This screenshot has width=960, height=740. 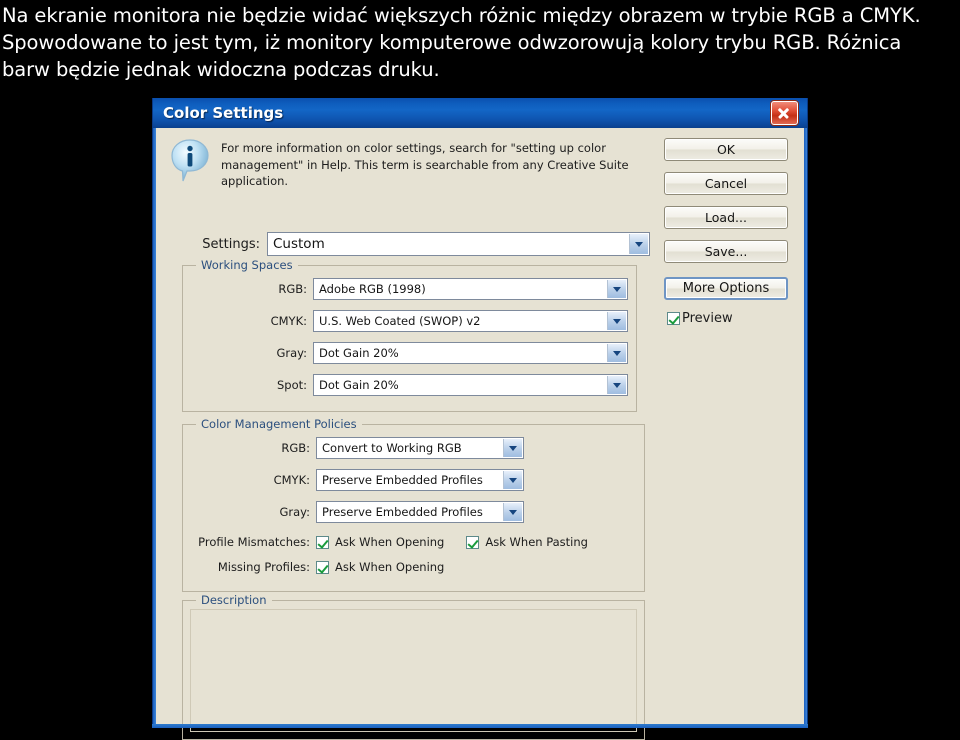 What do you see at coordinates (291, 353) in the screenshot?
I see `working-gray-label: Gray:` at bounding box center [291, 353].